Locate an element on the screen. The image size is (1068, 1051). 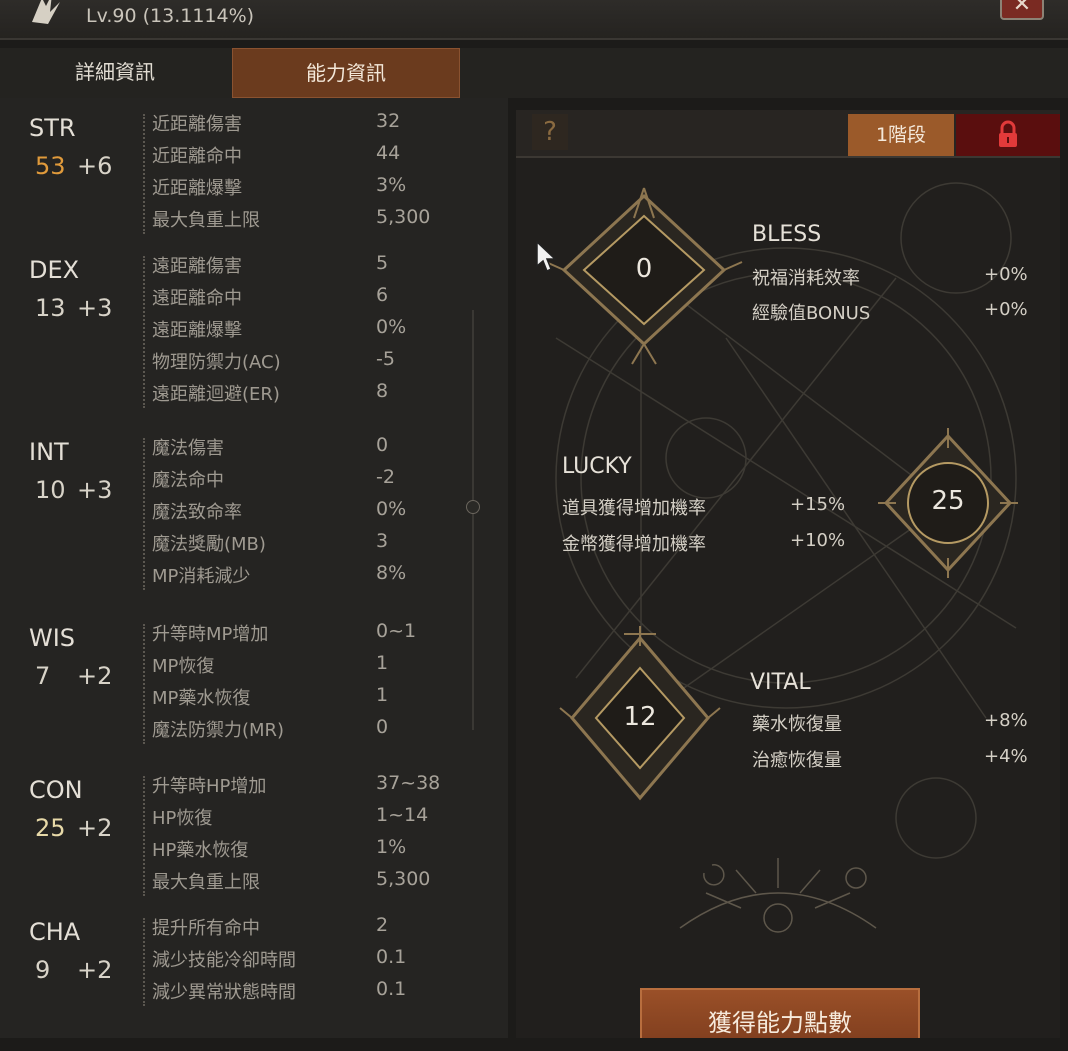
tab-ability-info: 能力資訊 is located at coordinates (346, 73).